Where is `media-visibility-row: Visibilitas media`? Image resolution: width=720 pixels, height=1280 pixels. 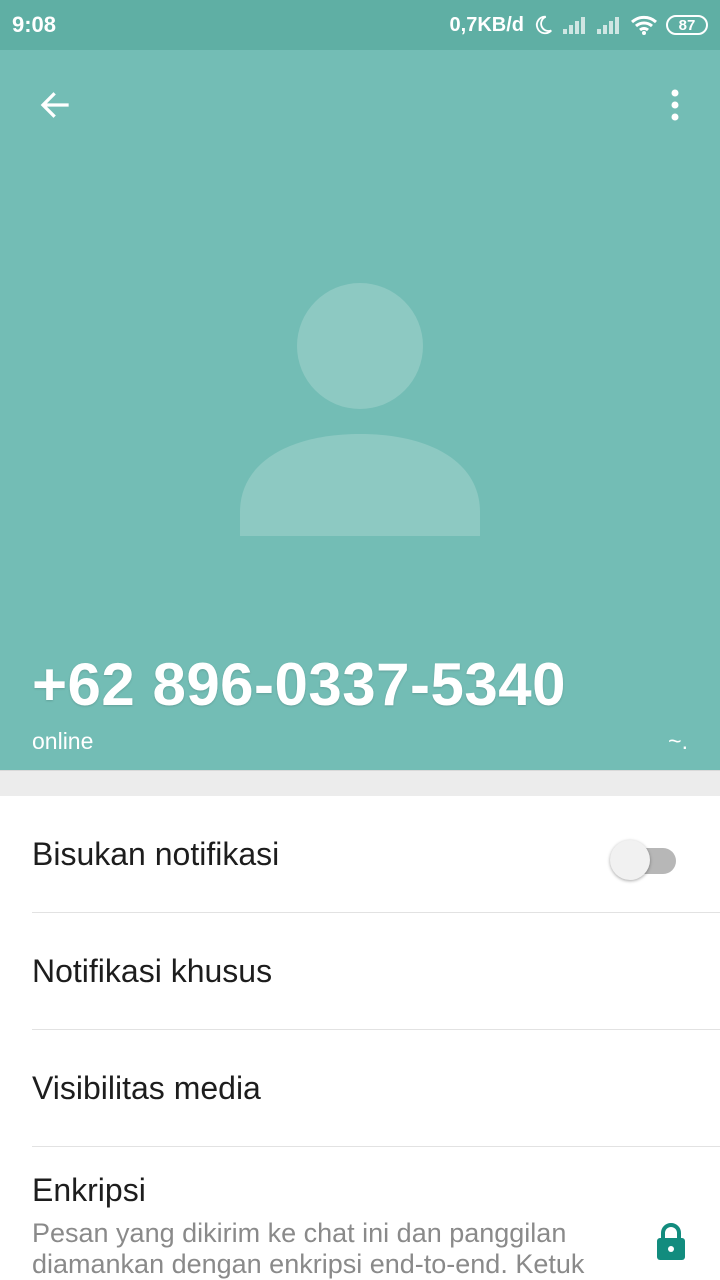 media-visibility-row: Visibilitas media is located at coordinates (360, 1088).